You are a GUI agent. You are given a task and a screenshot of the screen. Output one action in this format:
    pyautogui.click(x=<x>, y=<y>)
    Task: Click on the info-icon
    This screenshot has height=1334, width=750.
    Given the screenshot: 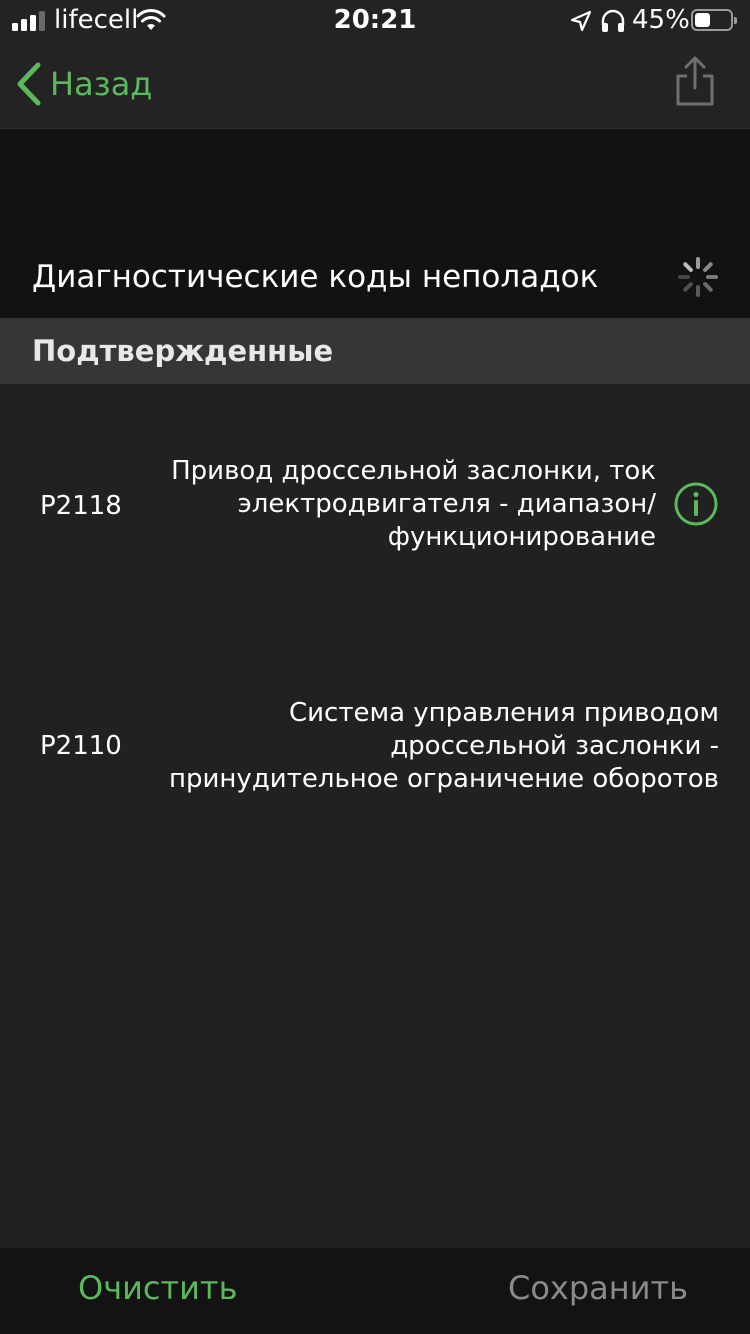 What is the action you would take?
    pyautogui.click(x=696, y=504)
    